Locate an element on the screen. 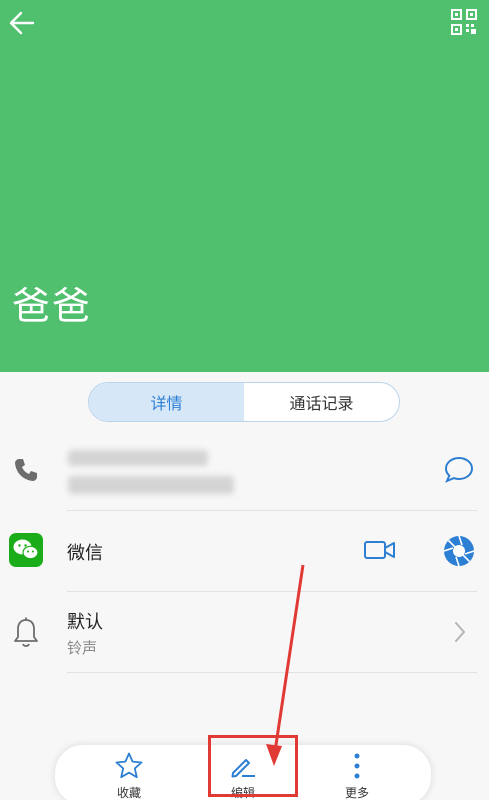  arrow-left-icon is located at coordinates (22, 23).